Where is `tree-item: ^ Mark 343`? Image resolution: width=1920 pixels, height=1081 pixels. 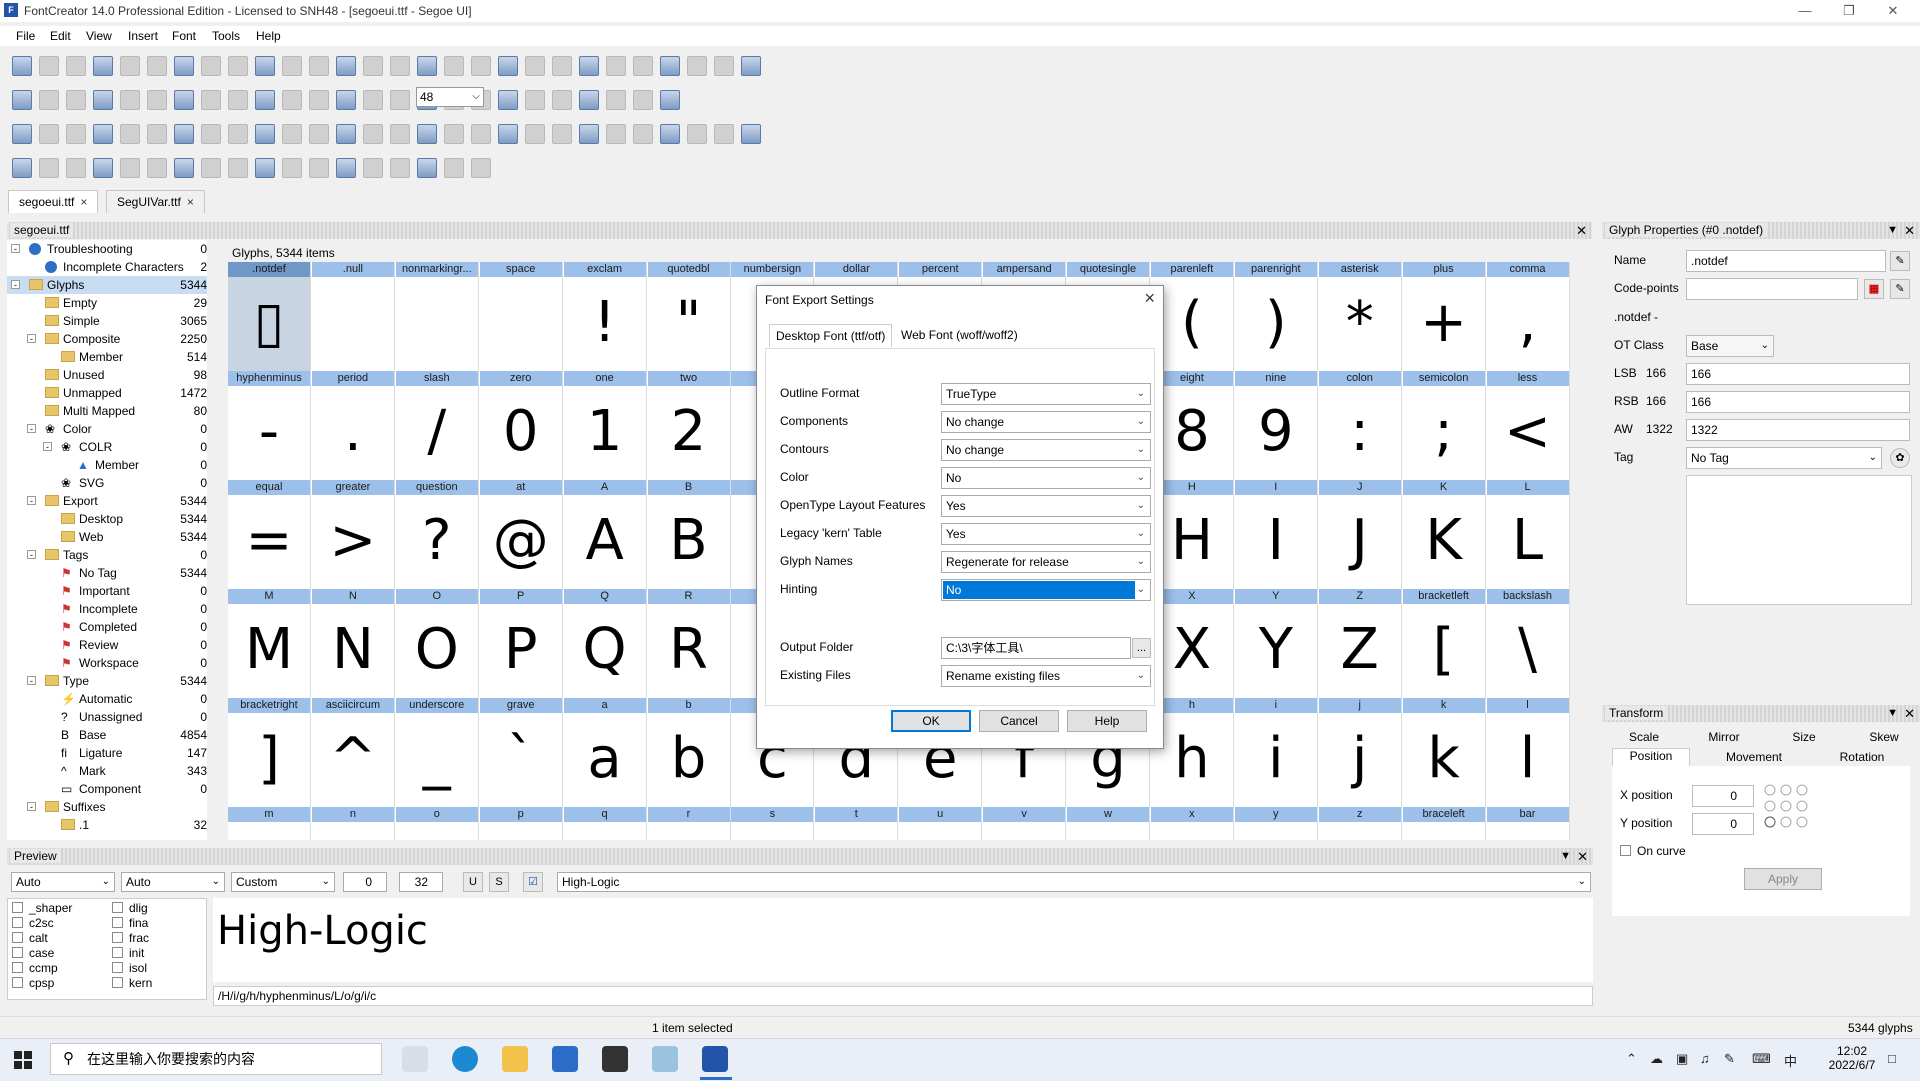 tree-item: ^ Mark 343 is located at coordinates (107, 771).